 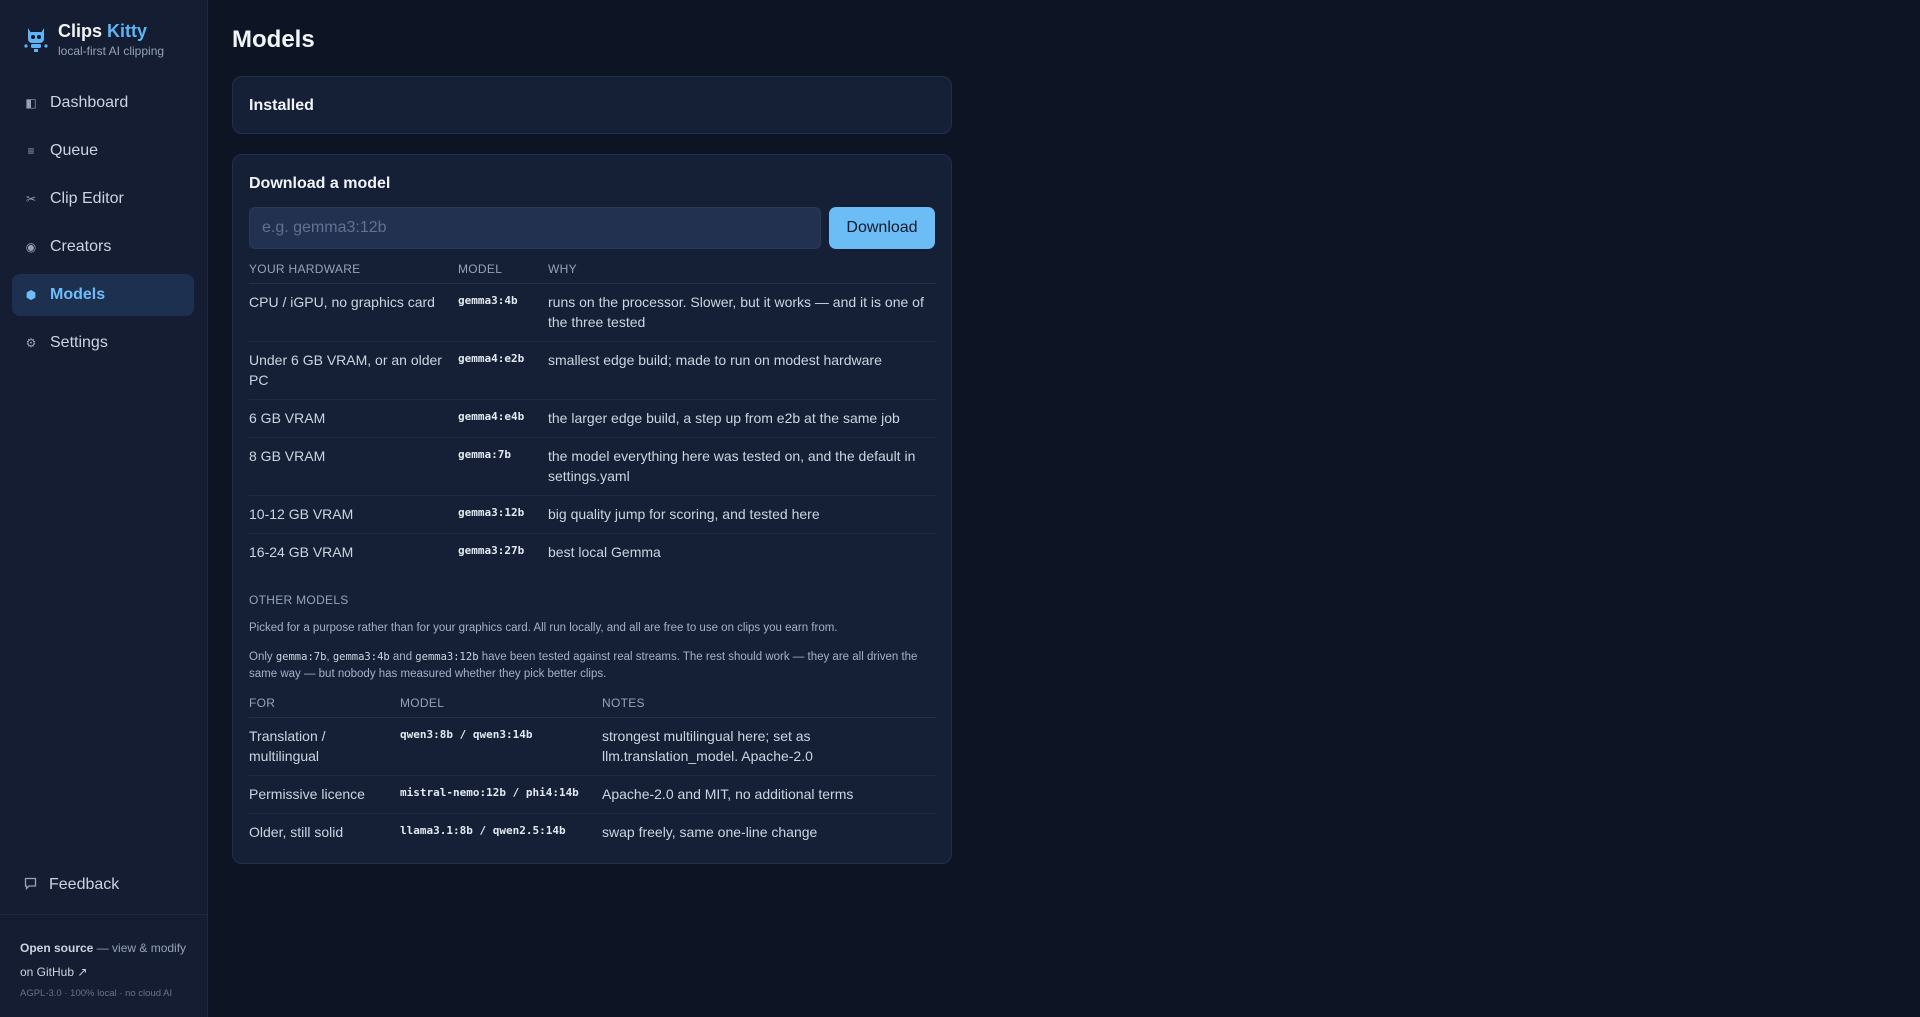 I want to click on model-cell: qwen3:8b / qwen3:14b, so click(x=501, y=746).